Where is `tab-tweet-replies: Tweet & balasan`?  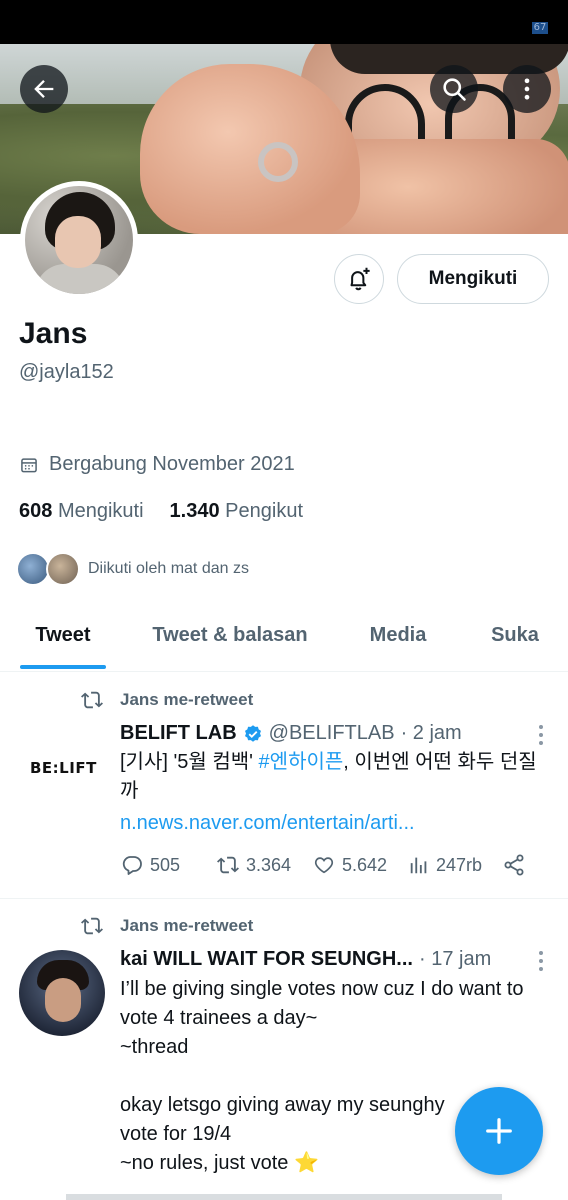 tab-tweet-replies: Tweet & balasan is located at coordinates (230, 637).